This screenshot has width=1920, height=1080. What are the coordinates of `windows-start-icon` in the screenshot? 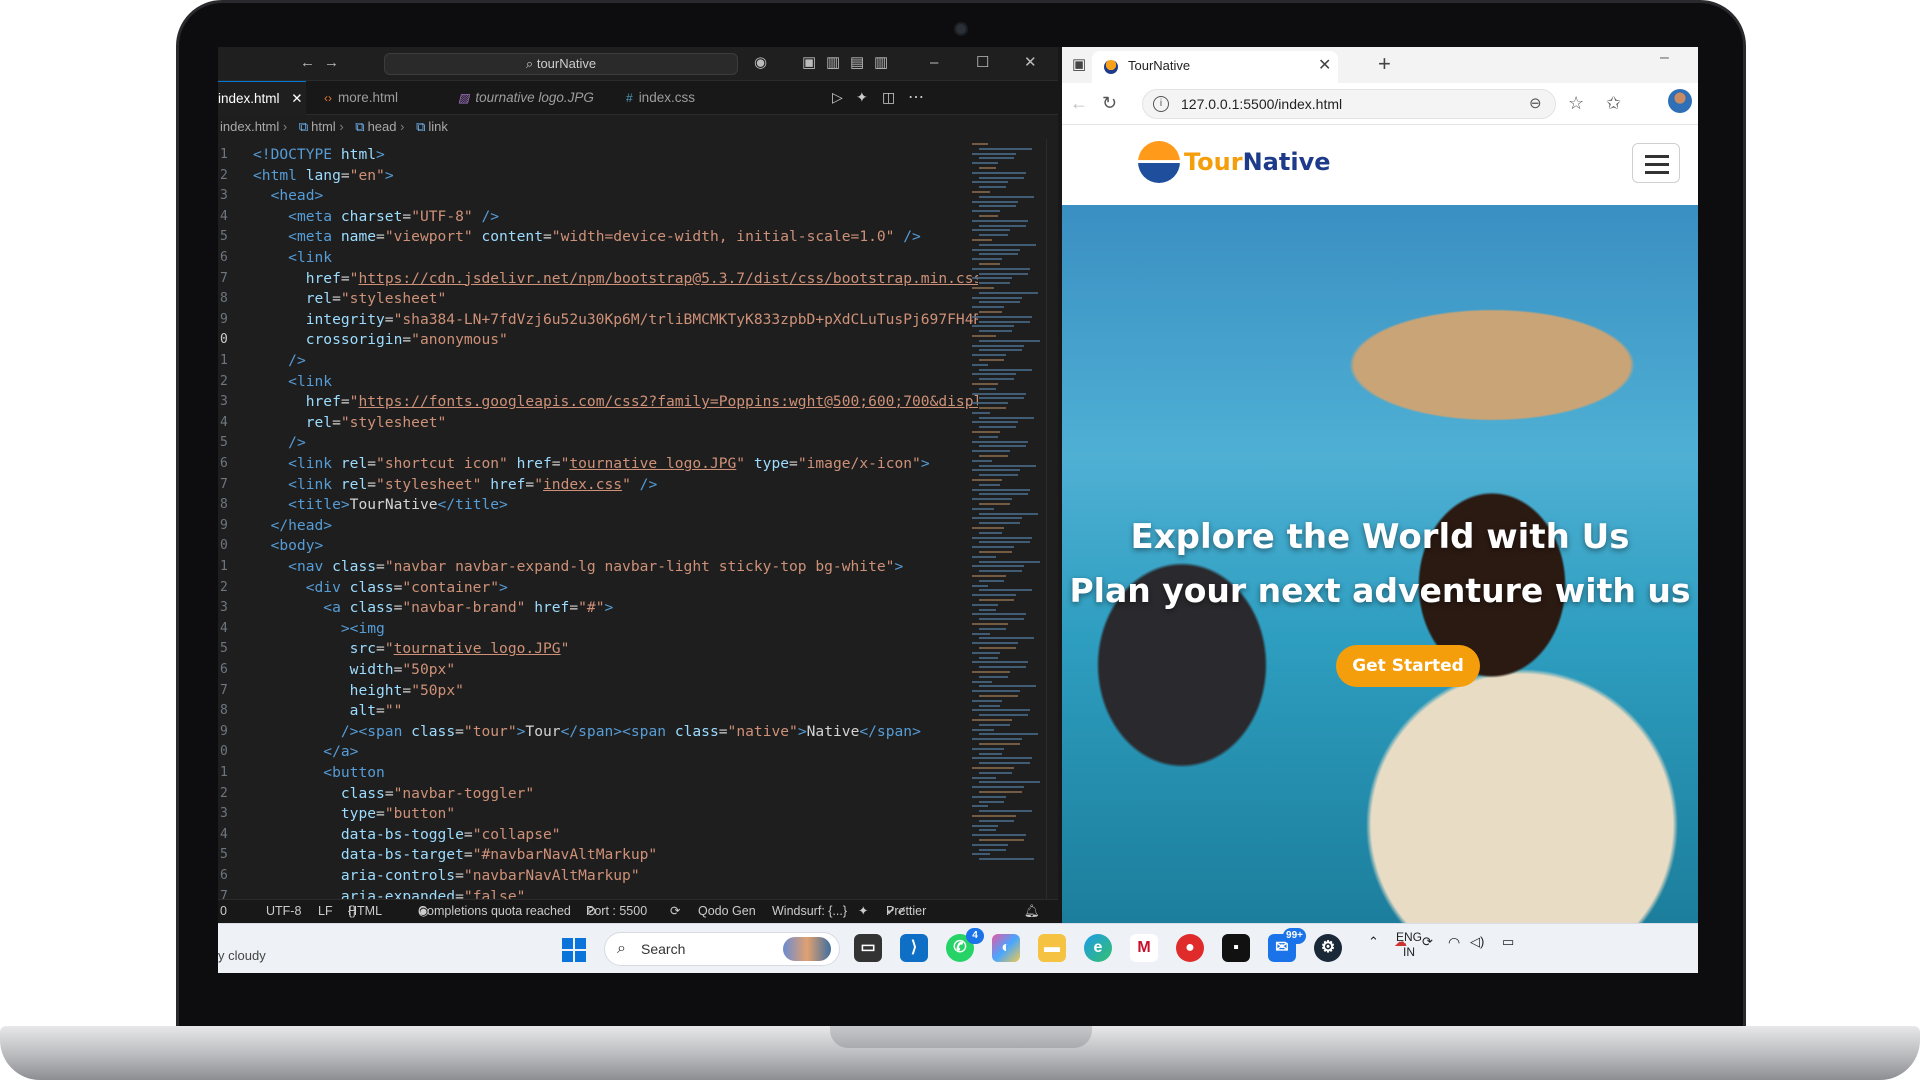 It's located at (574, 950).